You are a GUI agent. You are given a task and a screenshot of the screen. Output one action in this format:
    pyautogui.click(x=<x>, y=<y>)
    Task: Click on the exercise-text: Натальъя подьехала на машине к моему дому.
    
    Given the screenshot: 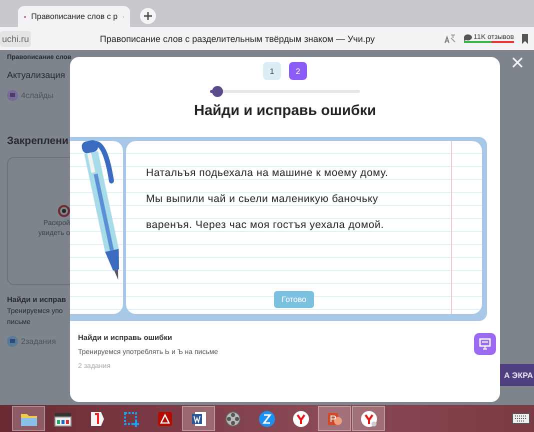 What is the action you would take?
    pyautogui.click(x=268, y=173)
    